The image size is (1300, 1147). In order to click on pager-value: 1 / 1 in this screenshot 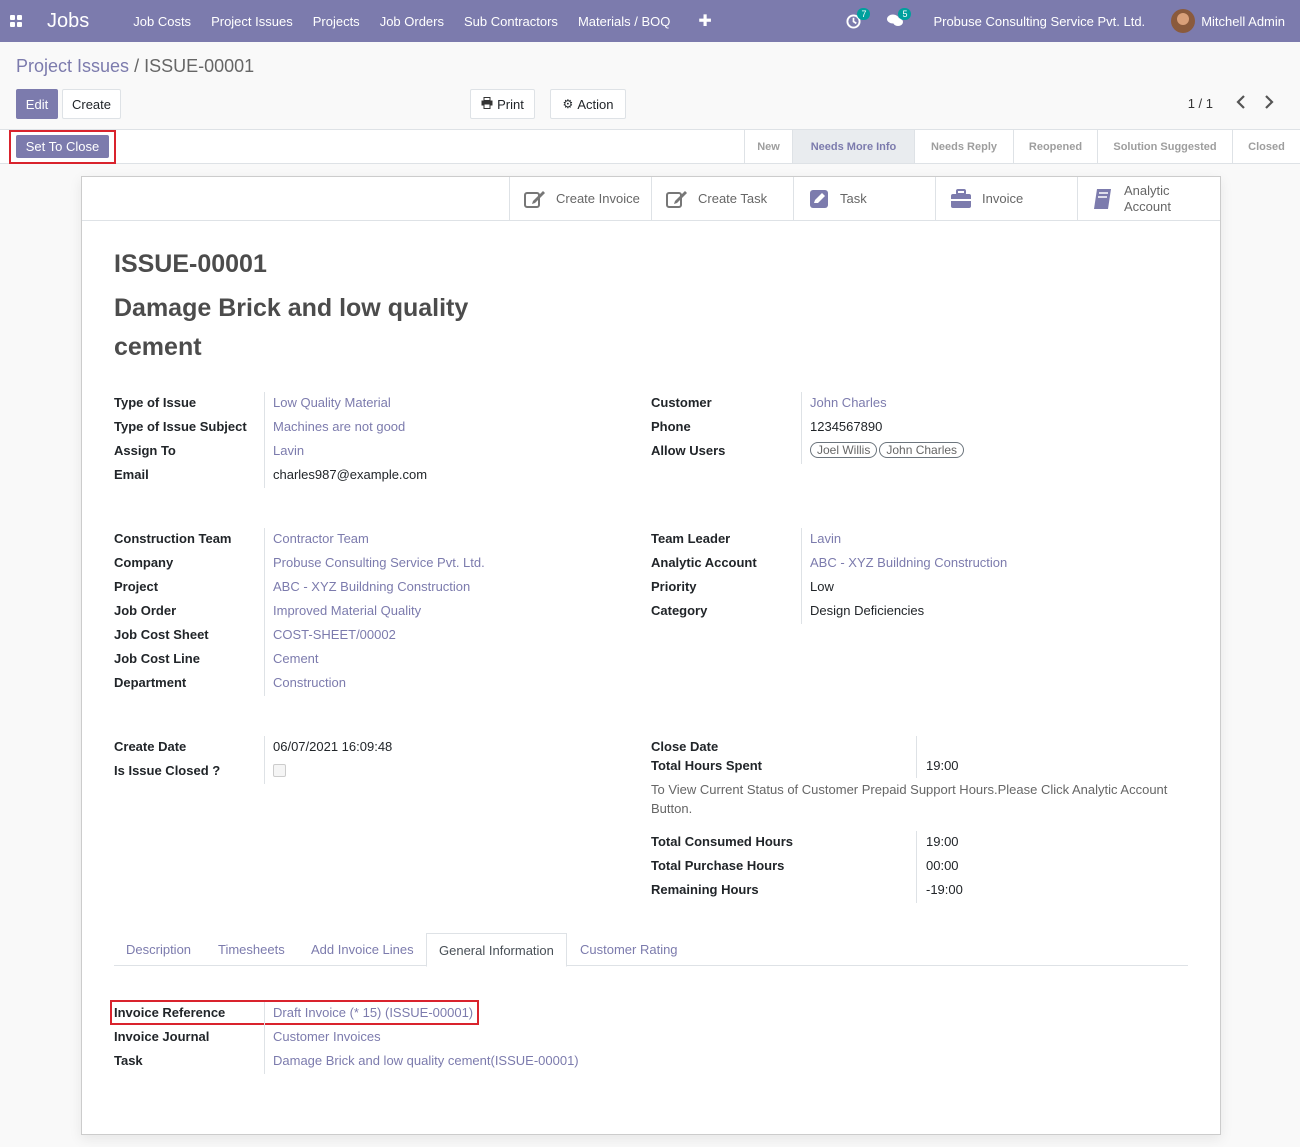, I will do `click(1200, 103)`.